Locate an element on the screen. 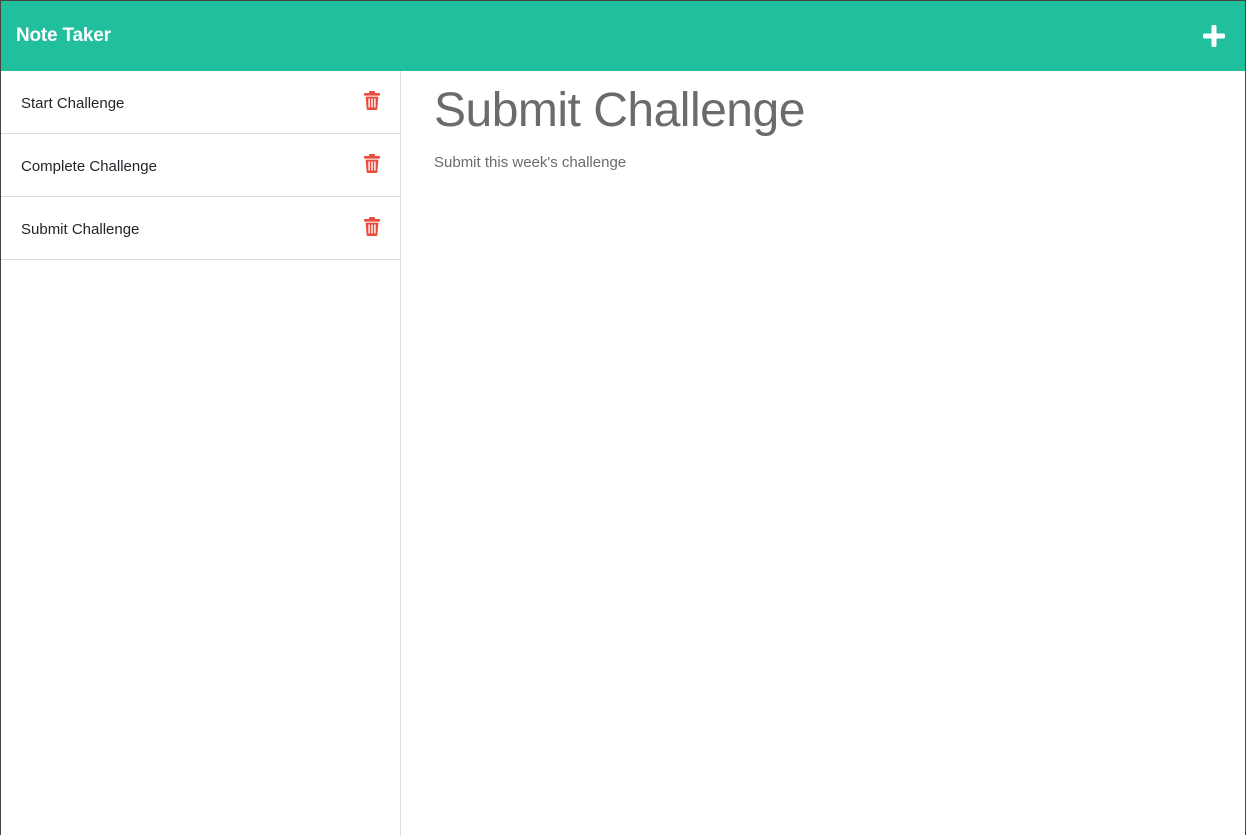 This screenshot has height=836, width=1246. note-list-item: Start Challenge is located at coordinates (200, 102).